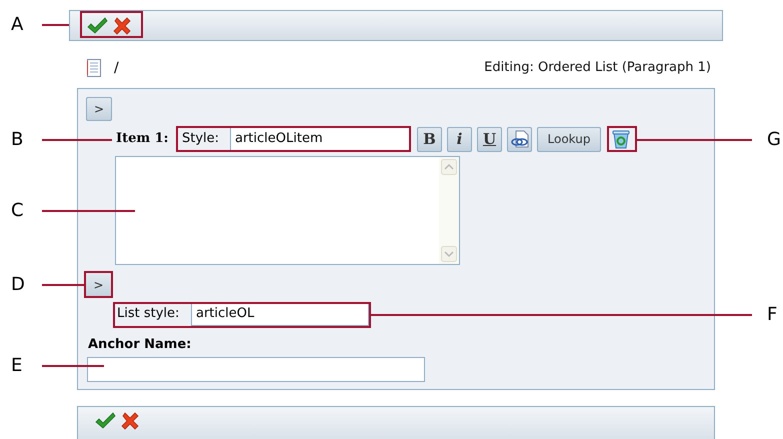  I want to click on link-button, so click(519, 139).